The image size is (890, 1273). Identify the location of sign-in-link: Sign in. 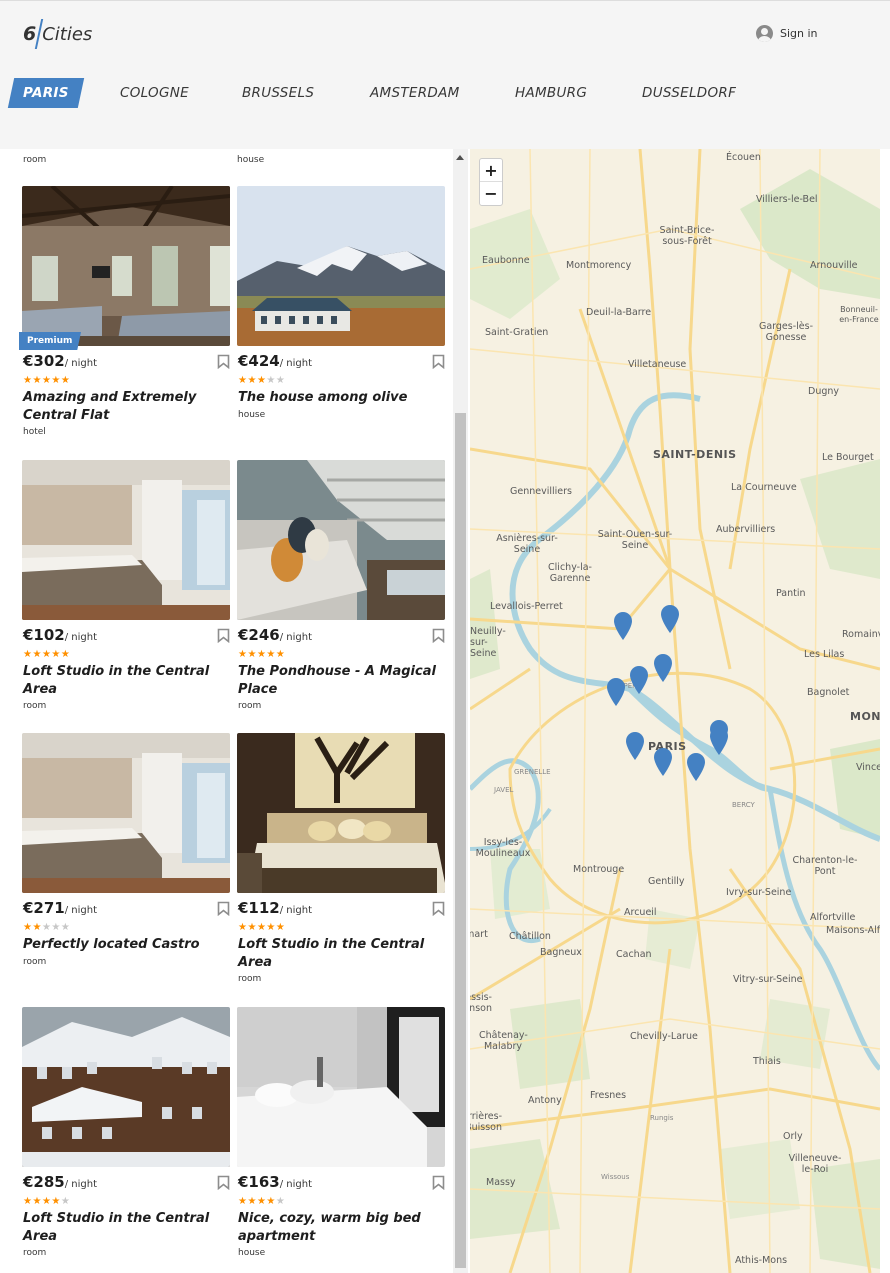
(787, 33).